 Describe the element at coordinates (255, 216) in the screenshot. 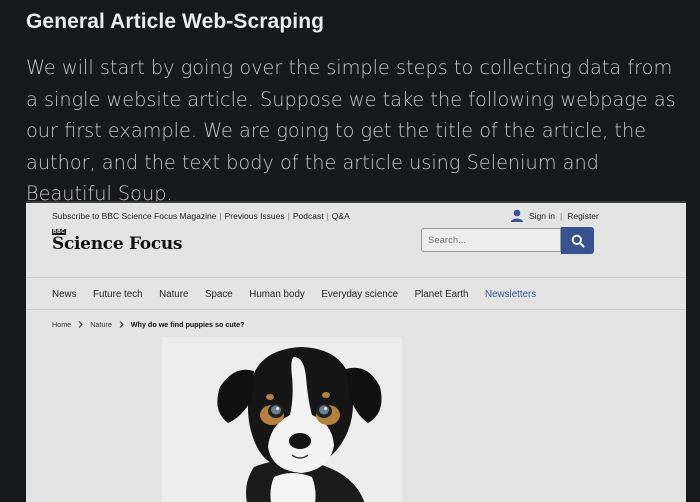

I see `util-link-previous-issues: Previous Issues` at that location.